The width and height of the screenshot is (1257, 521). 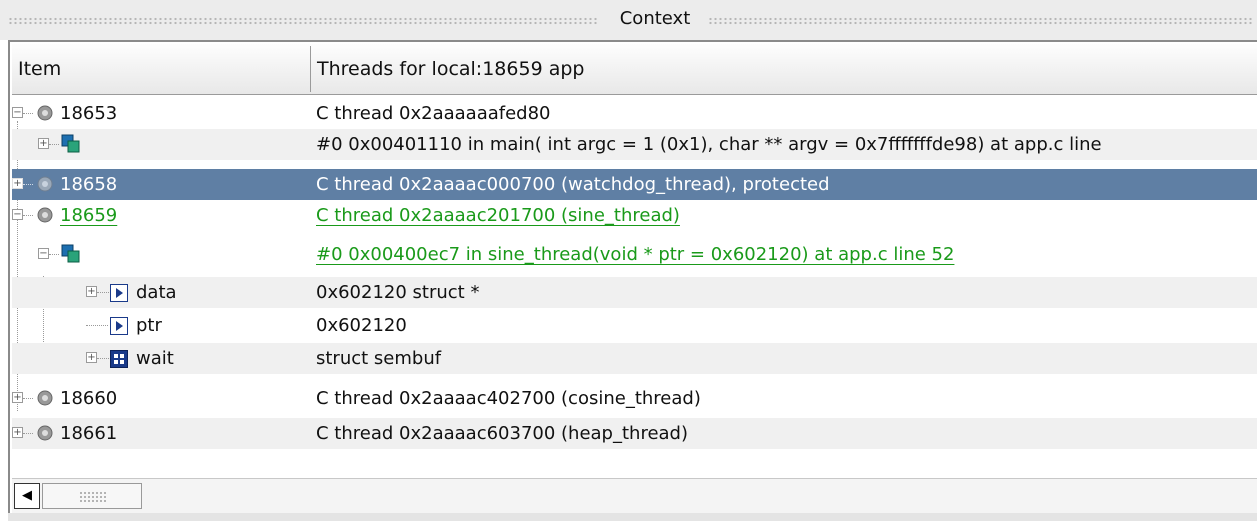 What do you see at coordinates (89, 433) in the screenshot?
I see `thread-id-label: 18661` at bounding box center [89, 433].